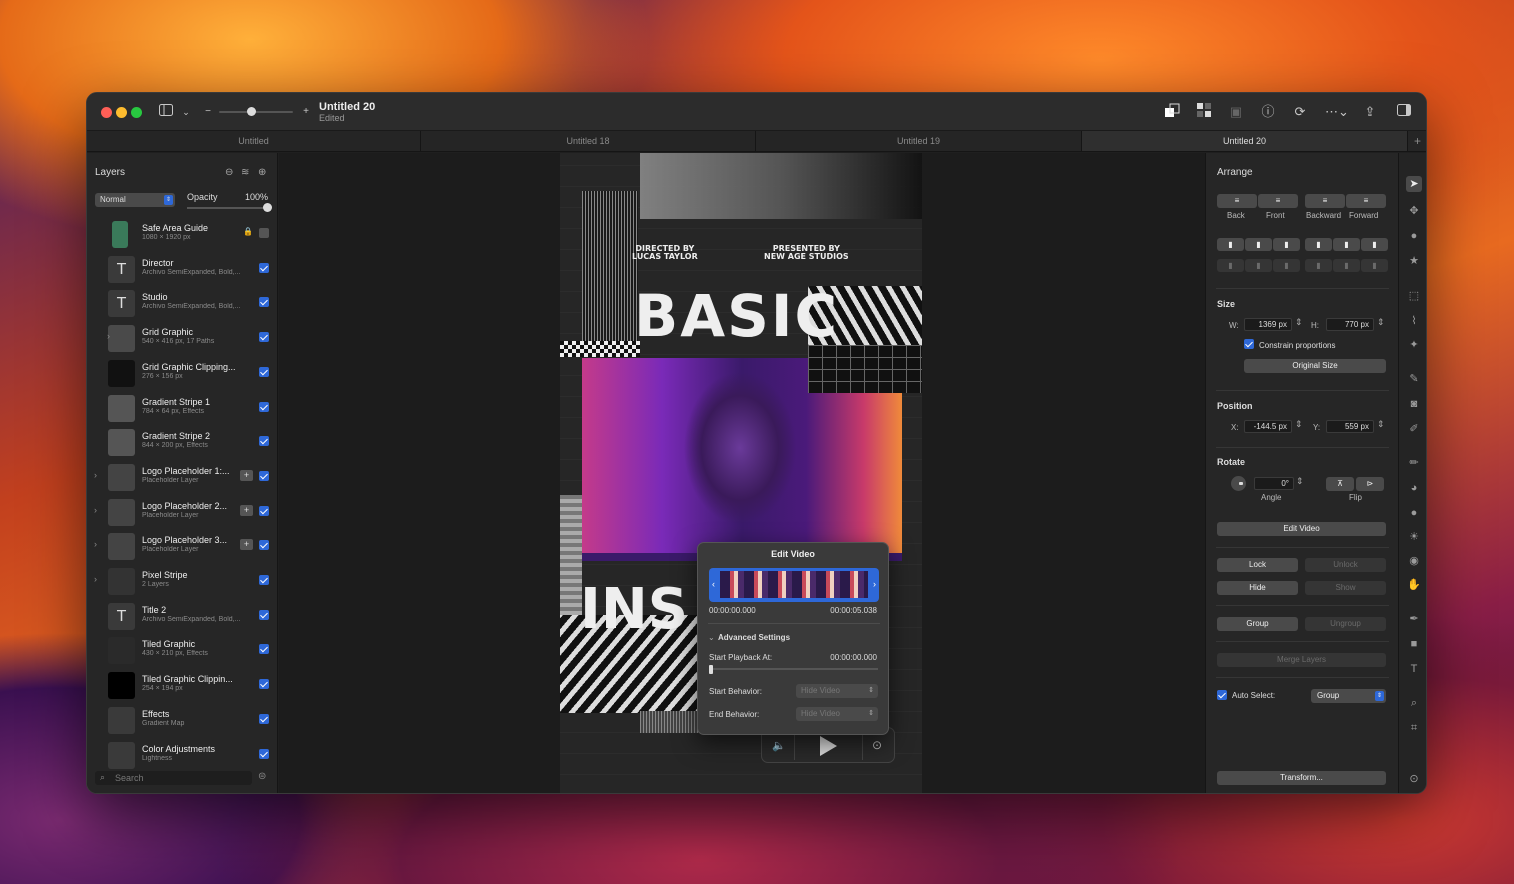 Image resolution: width=1514 pixels, height=884 pixels. Describe the element at coordinates (262, 776) in the screenshot. I see `filter-icon: ⊜` at that location.